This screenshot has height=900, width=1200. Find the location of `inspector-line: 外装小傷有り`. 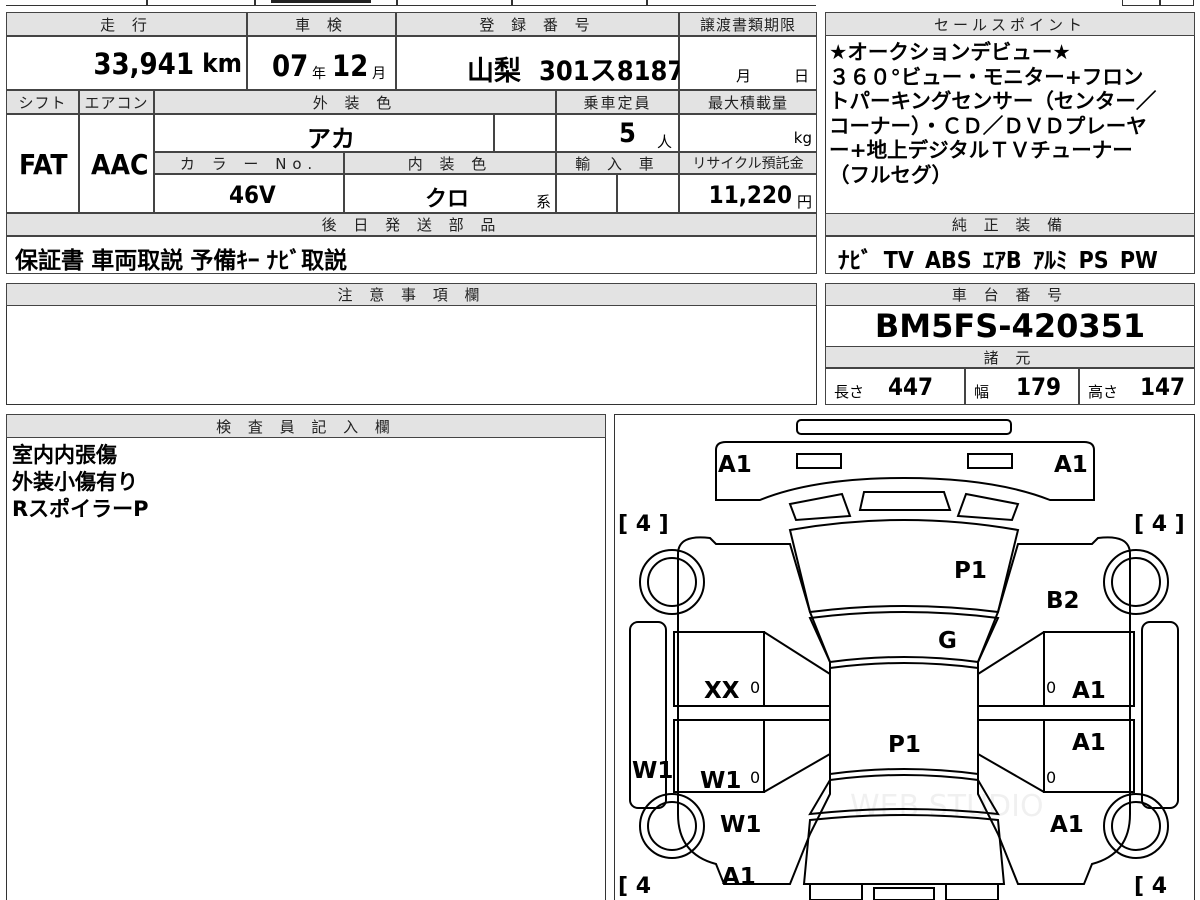

inspector-line: 外装小傷有り is located at coordinates (75, 482).